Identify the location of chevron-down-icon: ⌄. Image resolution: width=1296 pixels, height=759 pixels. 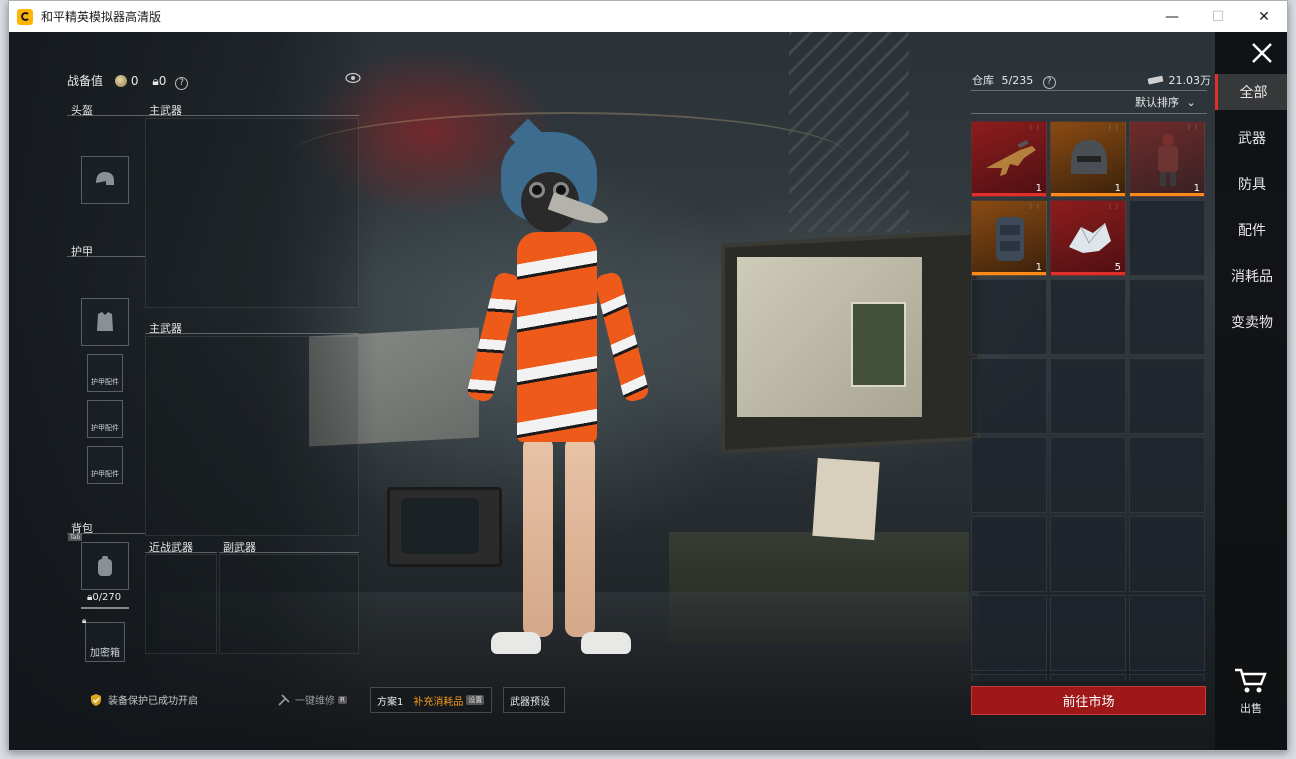
(1191, 102).